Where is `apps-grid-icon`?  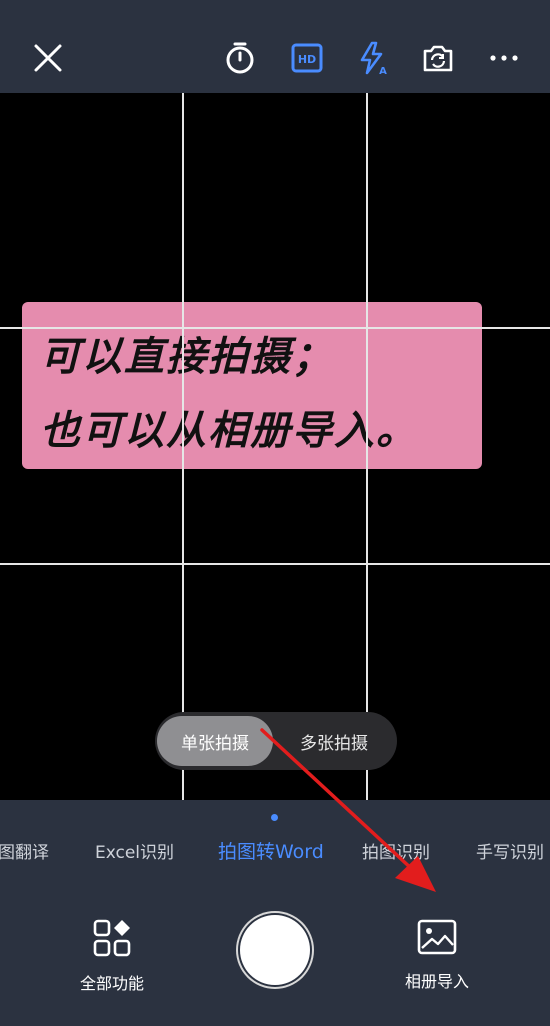 apps-grid-icon is located at coordinates (112, 938).